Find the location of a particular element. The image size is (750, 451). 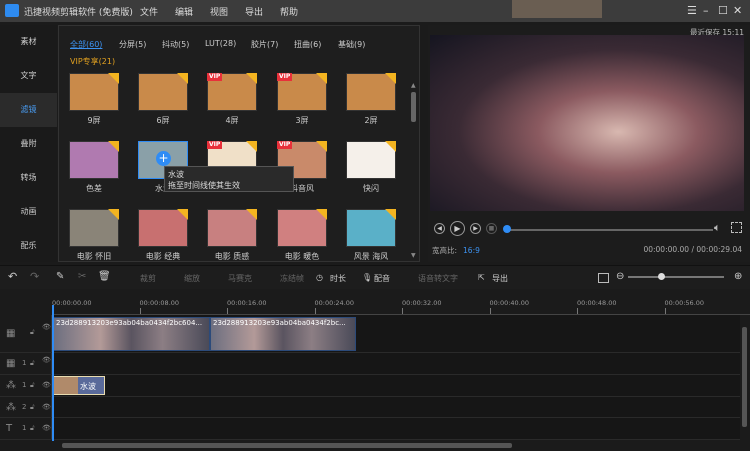

aspect-ratio: 宽高比: 16:9 is located at coordinates (456, 250).